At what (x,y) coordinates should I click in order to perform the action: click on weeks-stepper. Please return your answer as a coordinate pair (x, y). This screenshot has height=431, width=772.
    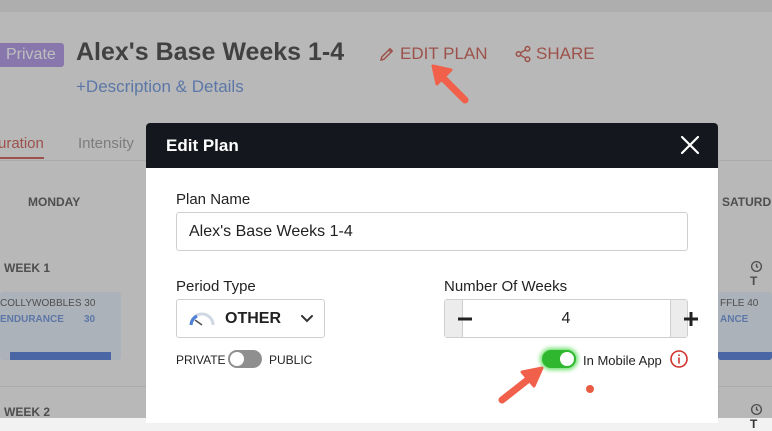
    Looking at the image, I should click on (571, 318).